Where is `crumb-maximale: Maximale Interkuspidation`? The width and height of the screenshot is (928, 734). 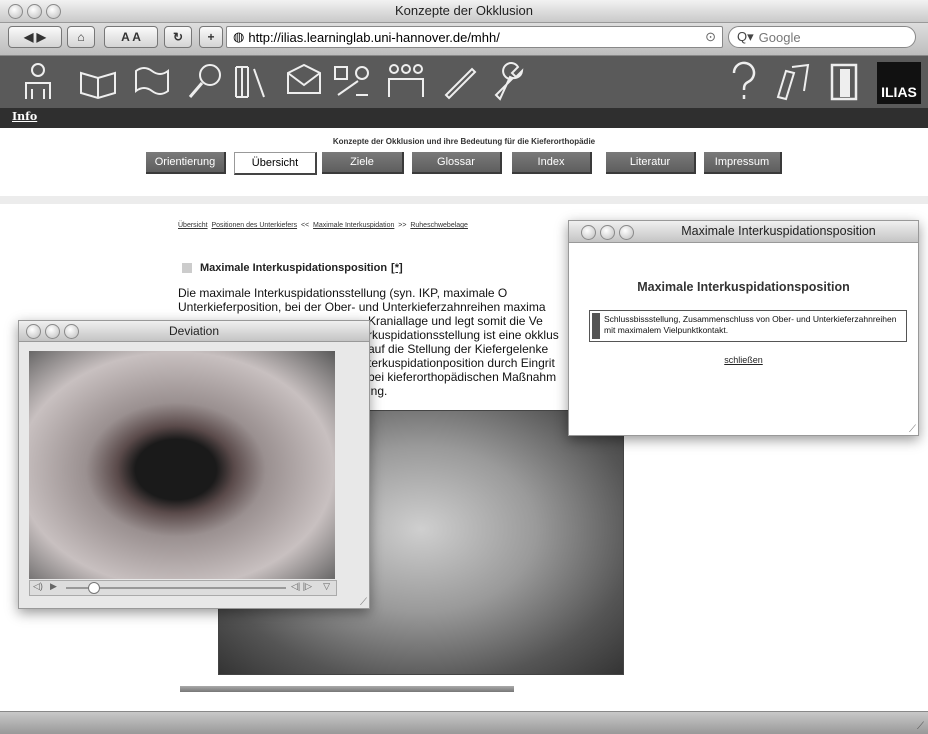
crumb-maximale: Maximale Interkuspidation is located at coordinates (353, 225).